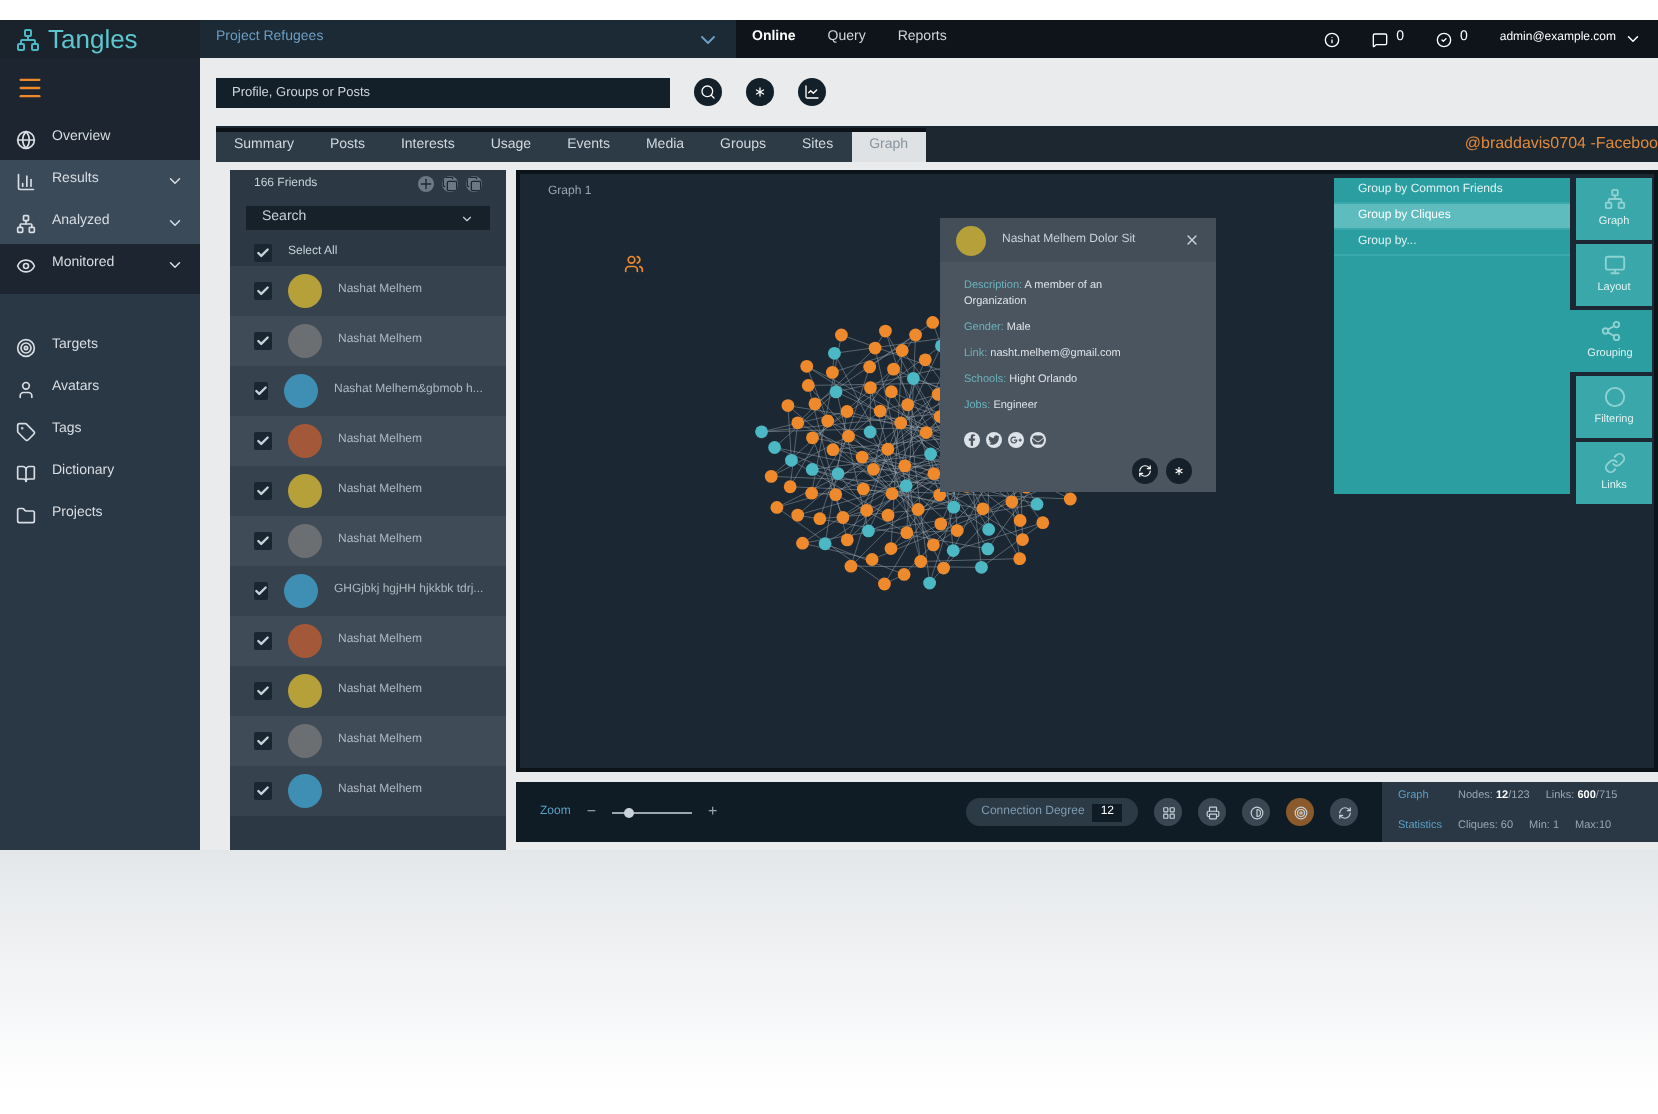 This screenshot has height=1114, width=1658. What do you see at coordinates (591, 812) in the screenshot?
I see `zoom-out-button: −` at bounding box center [591, 812].